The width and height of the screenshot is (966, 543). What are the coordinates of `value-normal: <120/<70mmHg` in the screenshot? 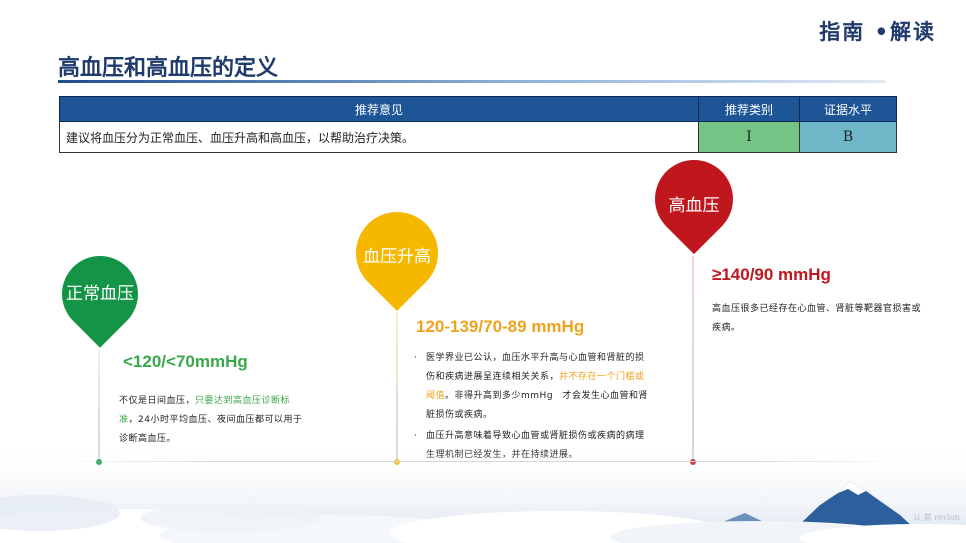 It's located at (185, 361).